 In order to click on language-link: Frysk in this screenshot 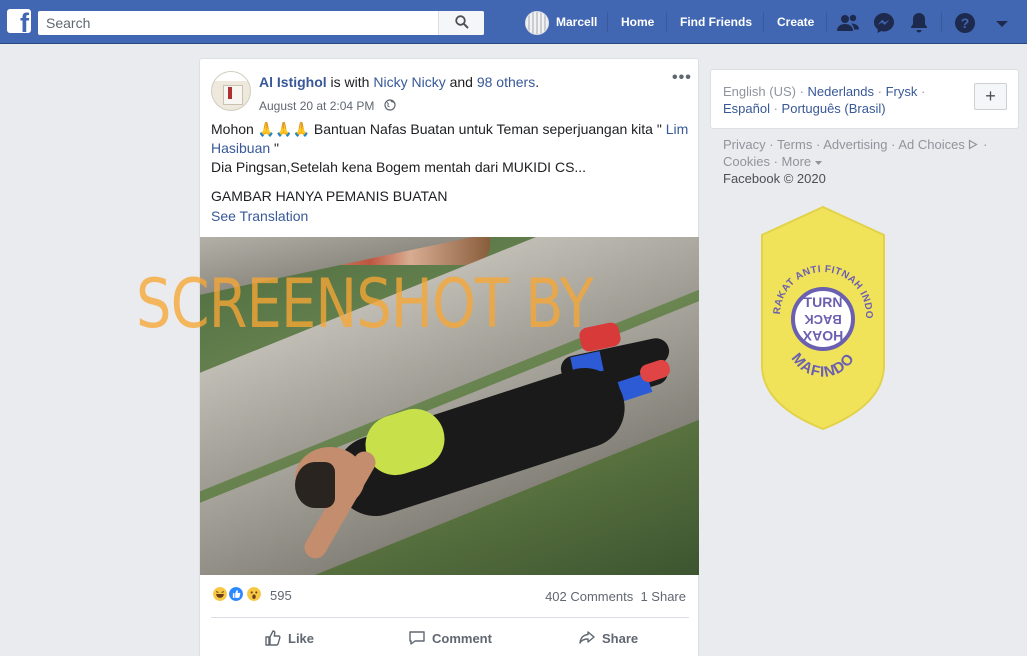, I will do `click(902, 91)`.